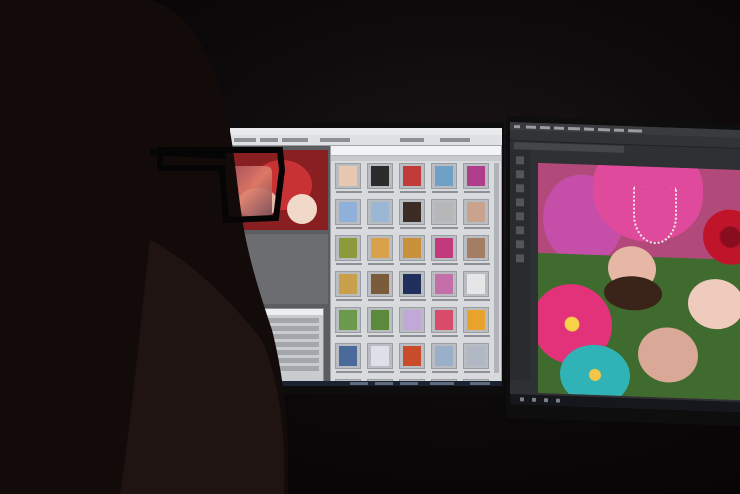  I want to click on browser-toolbar, so click(416, 158).